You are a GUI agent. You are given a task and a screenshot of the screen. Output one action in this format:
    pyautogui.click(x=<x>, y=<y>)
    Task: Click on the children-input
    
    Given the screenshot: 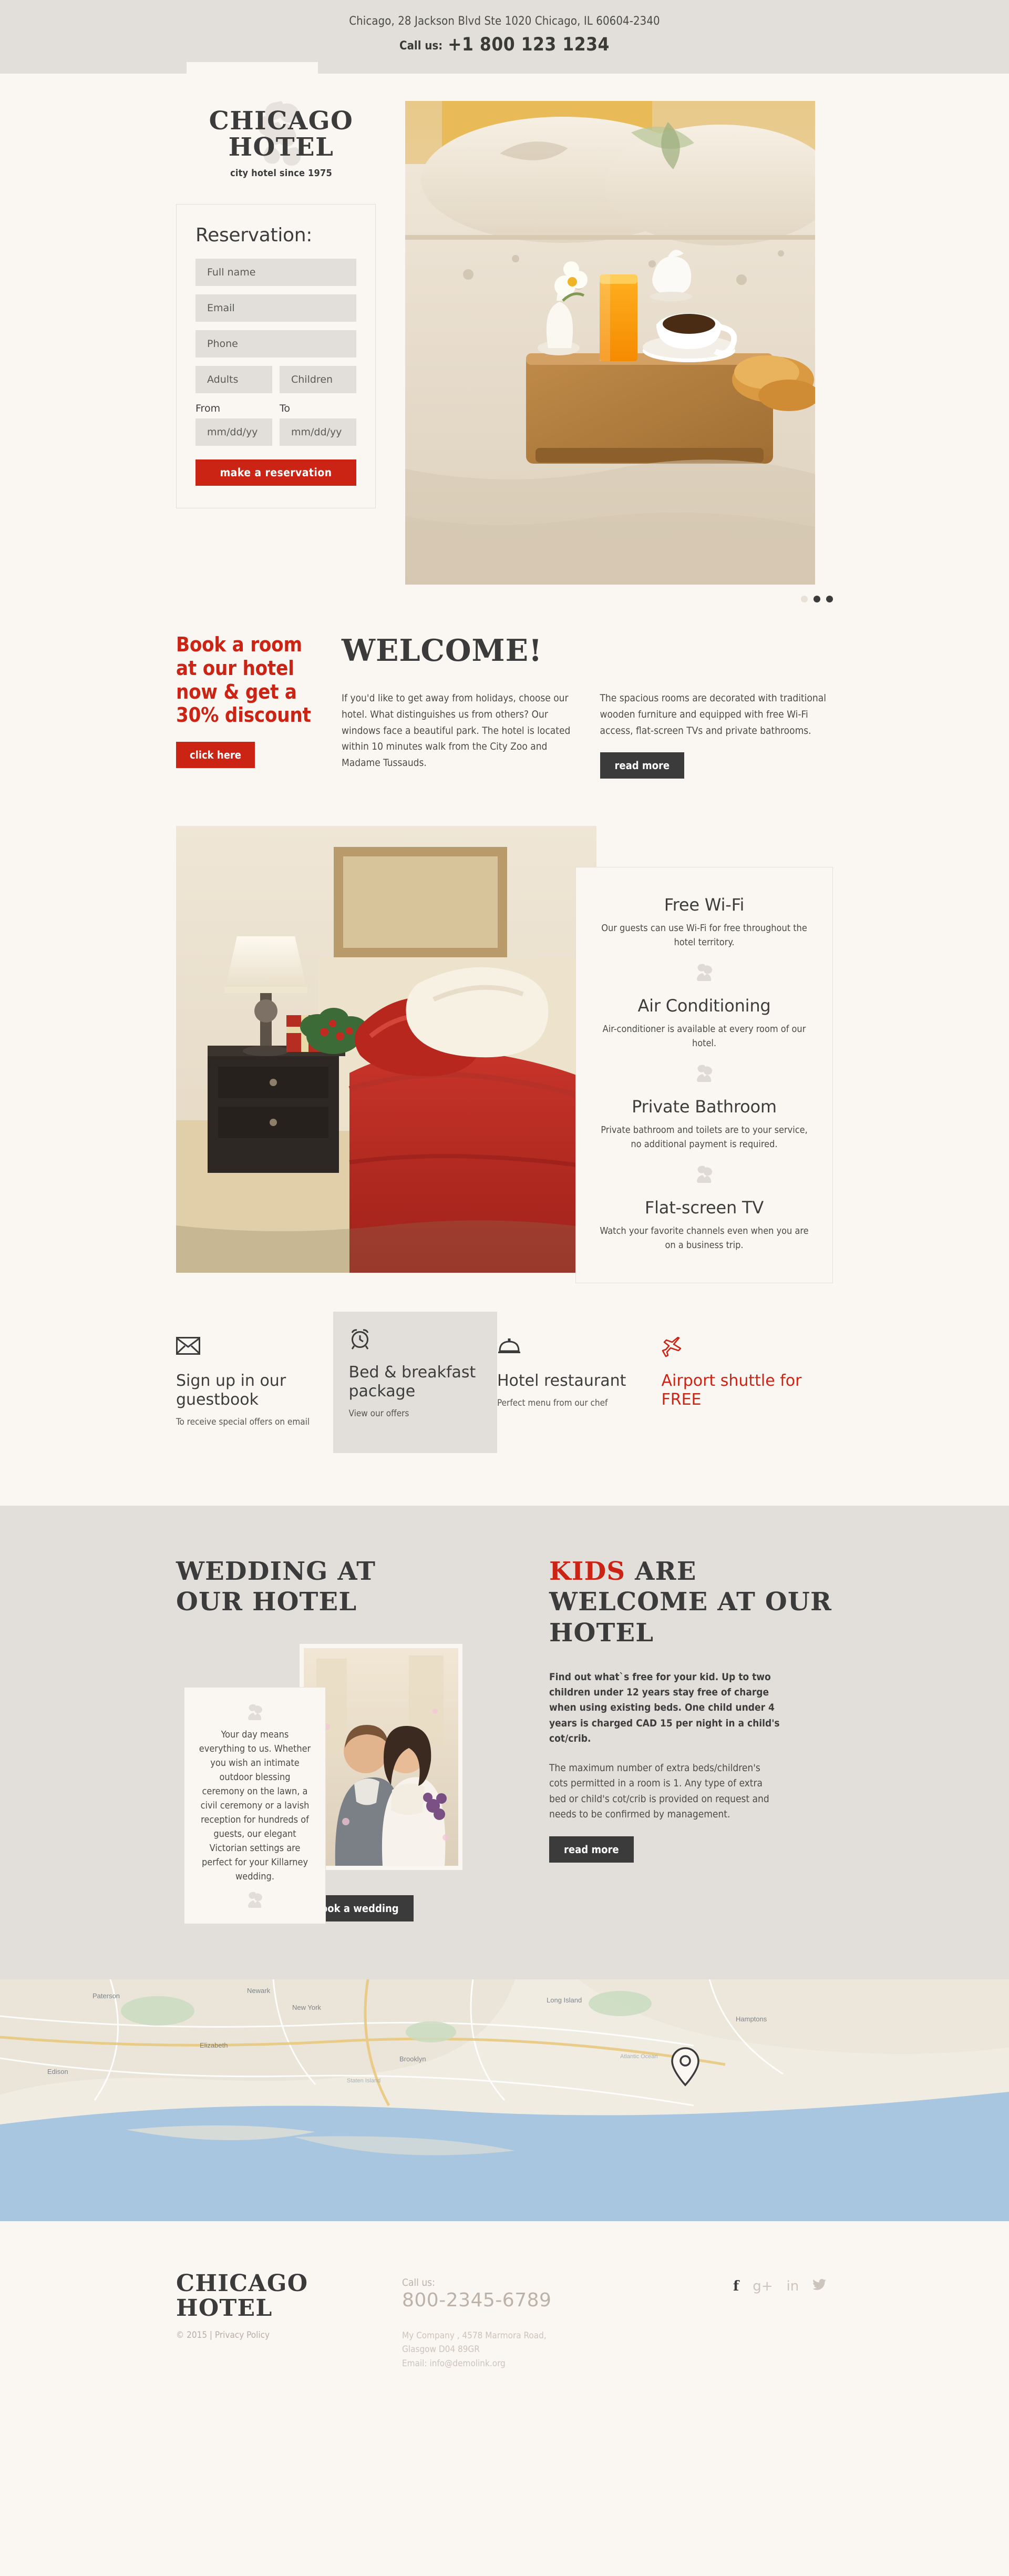 What is the action you would take?
    pyautogui.click(x=318, y=379)
    